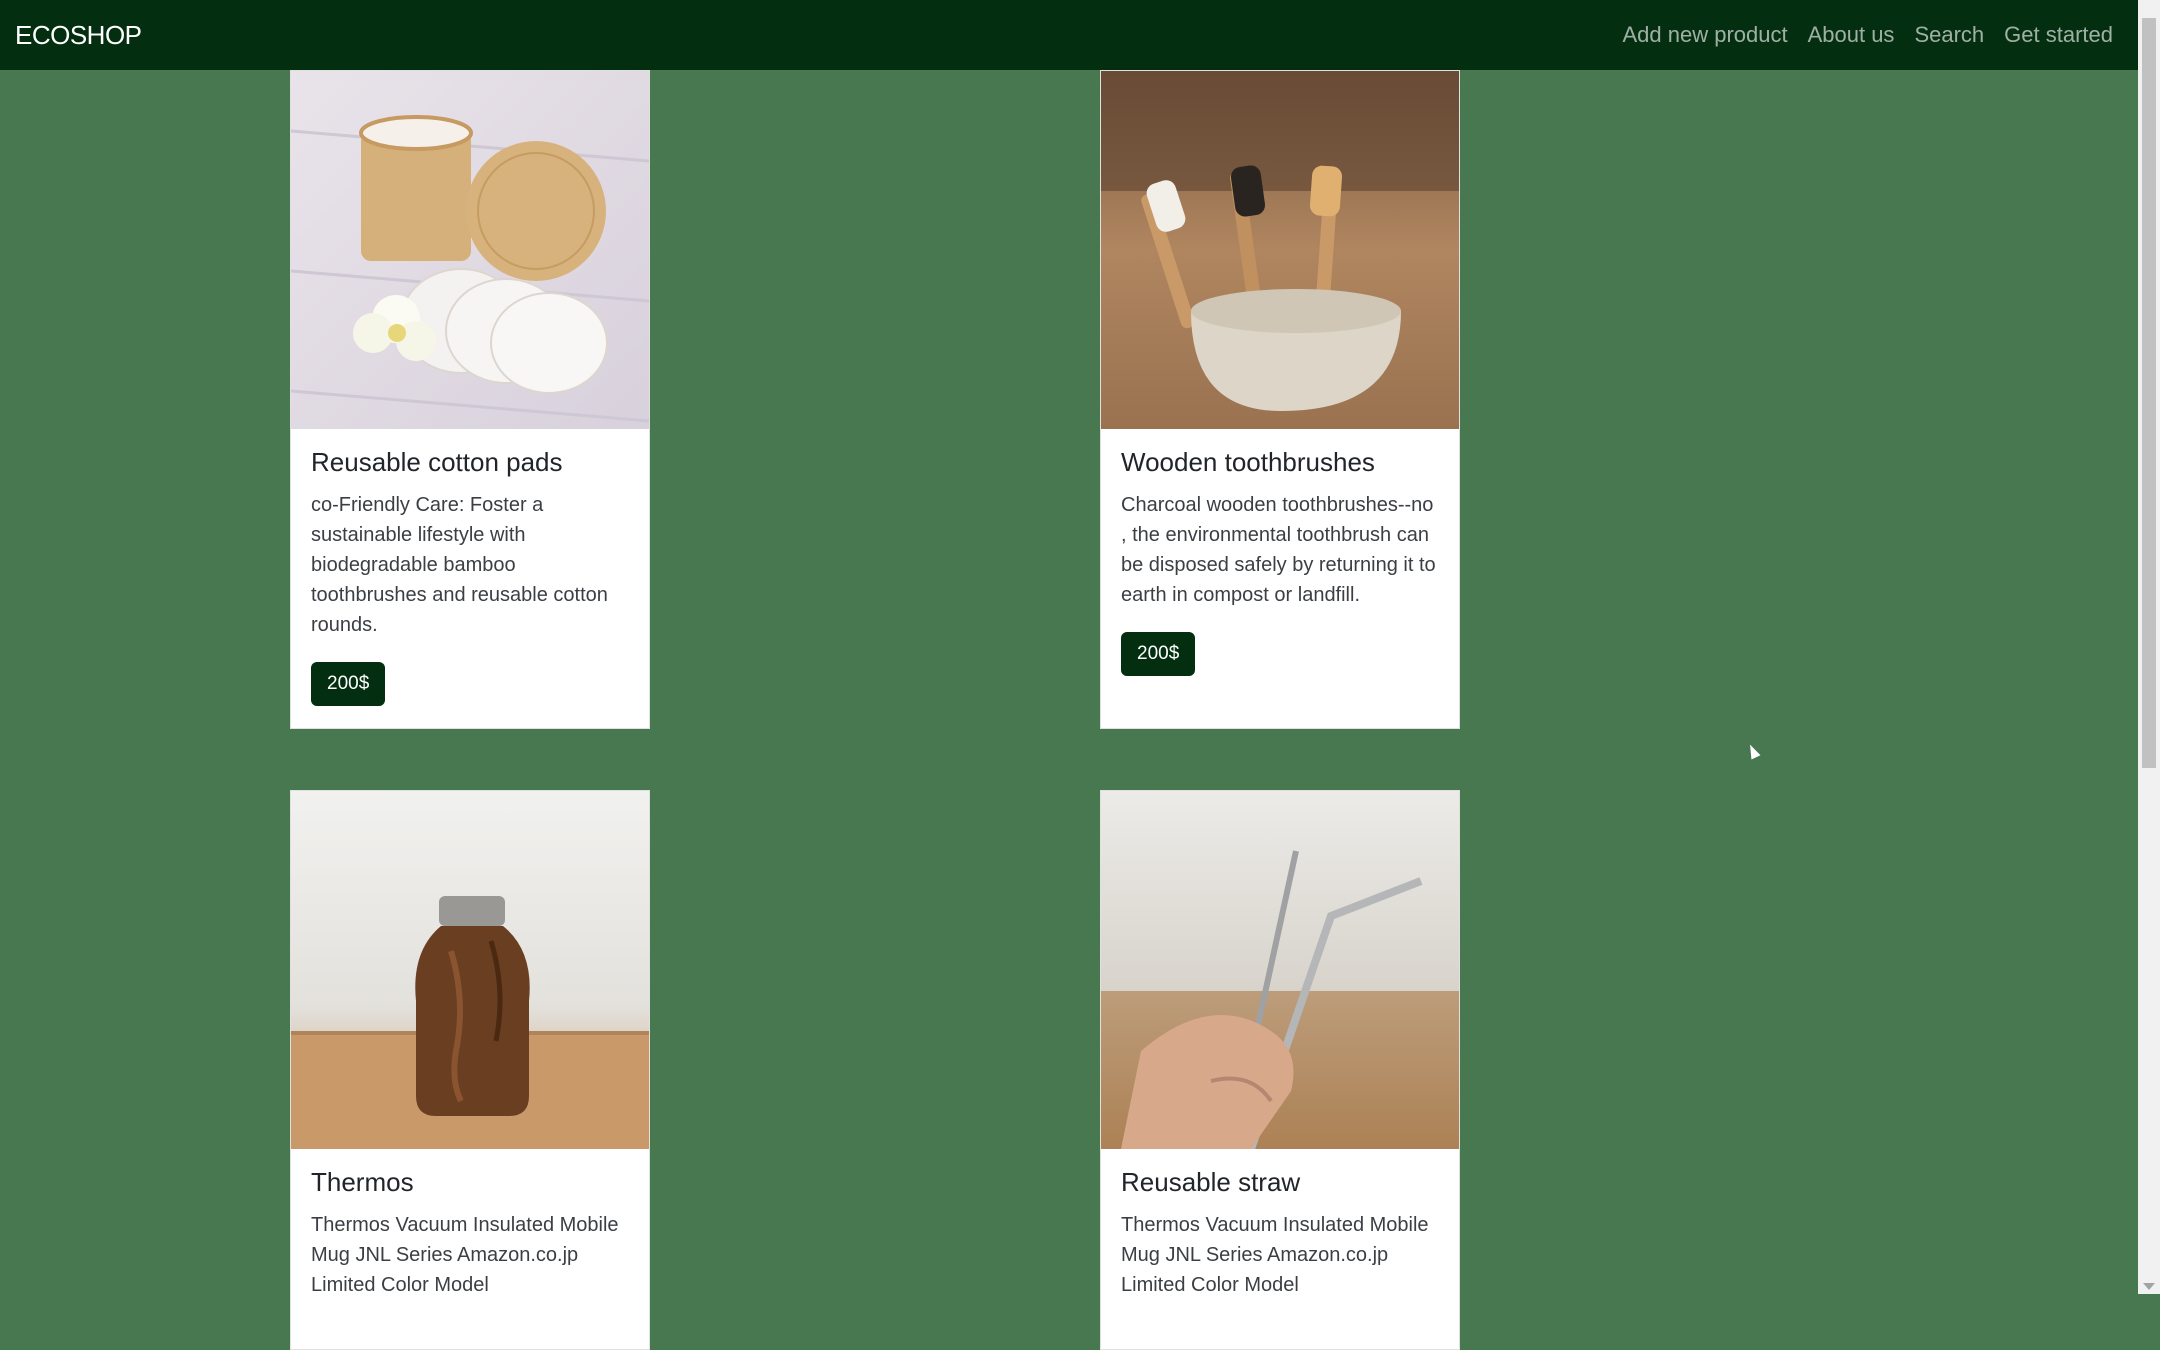 The height and width of the screenshot is (1350, 2160). What do you see at coordinates (1753, 751) in the screenshot?
I see `mouse-cursor-icon` at bounding box center [1753, 751].